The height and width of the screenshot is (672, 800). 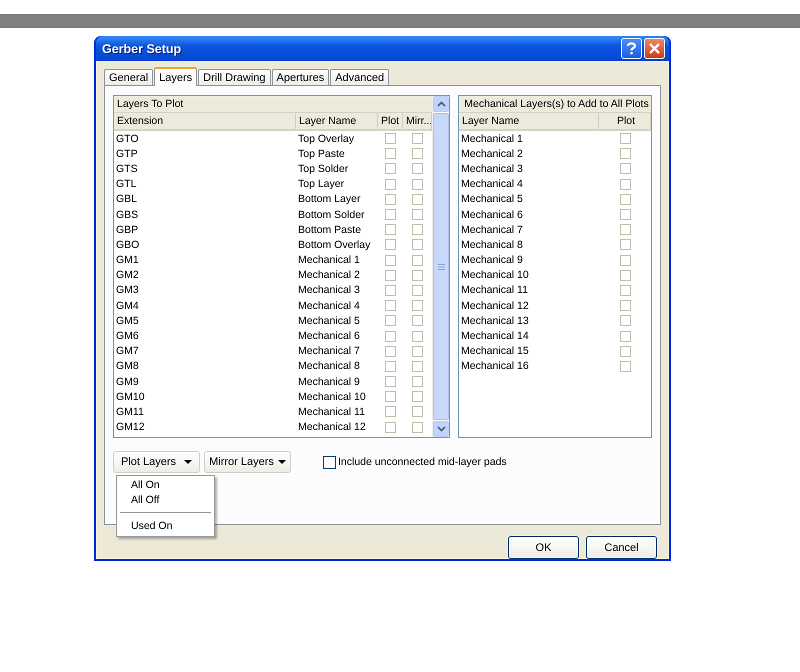 I want to click on scroll-up-button, so click(x=441, y=104).